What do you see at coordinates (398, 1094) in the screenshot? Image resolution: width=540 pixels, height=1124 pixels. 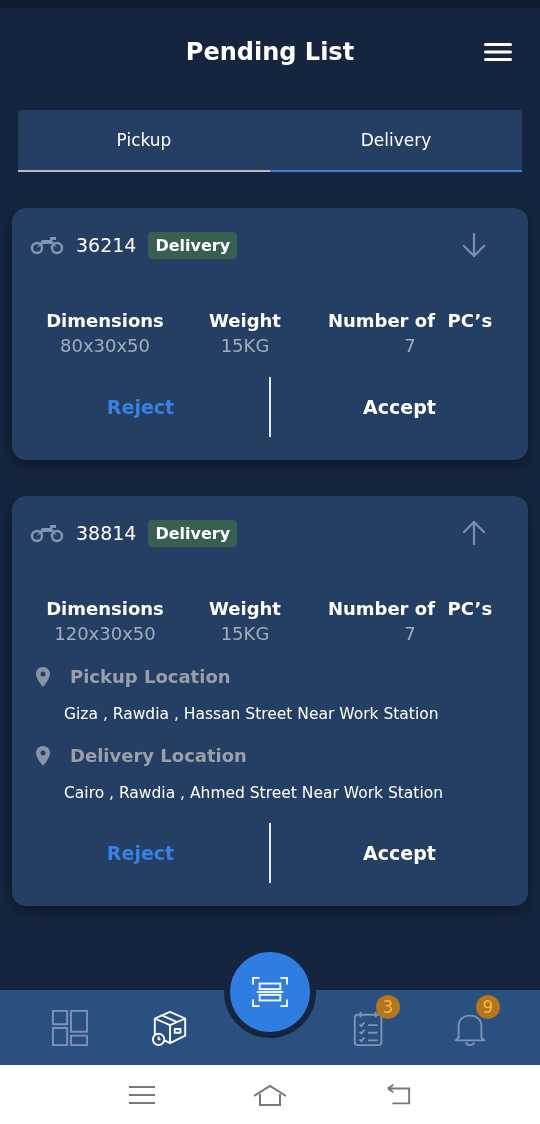 I see `back-icon` at bounding box center [398, 1094].